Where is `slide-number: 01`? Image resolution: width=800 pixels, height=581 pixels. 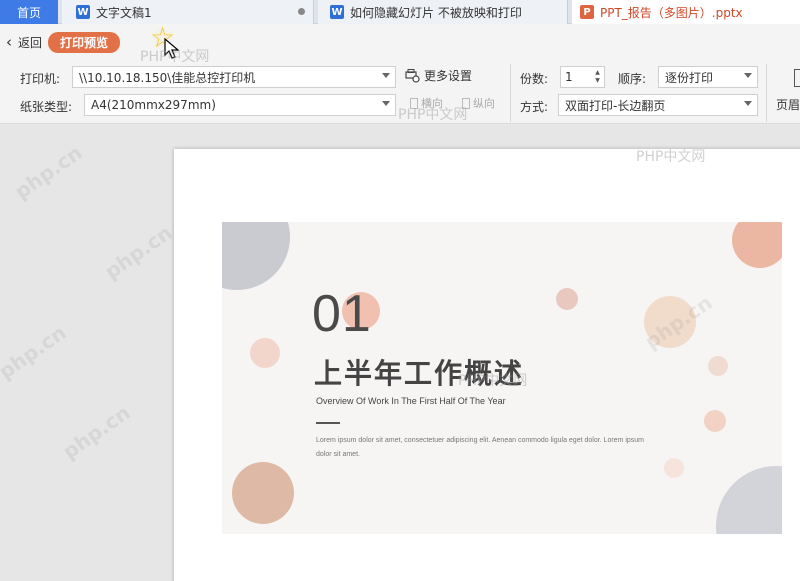 slide-number: 01 is located at coordinates (342, 314).